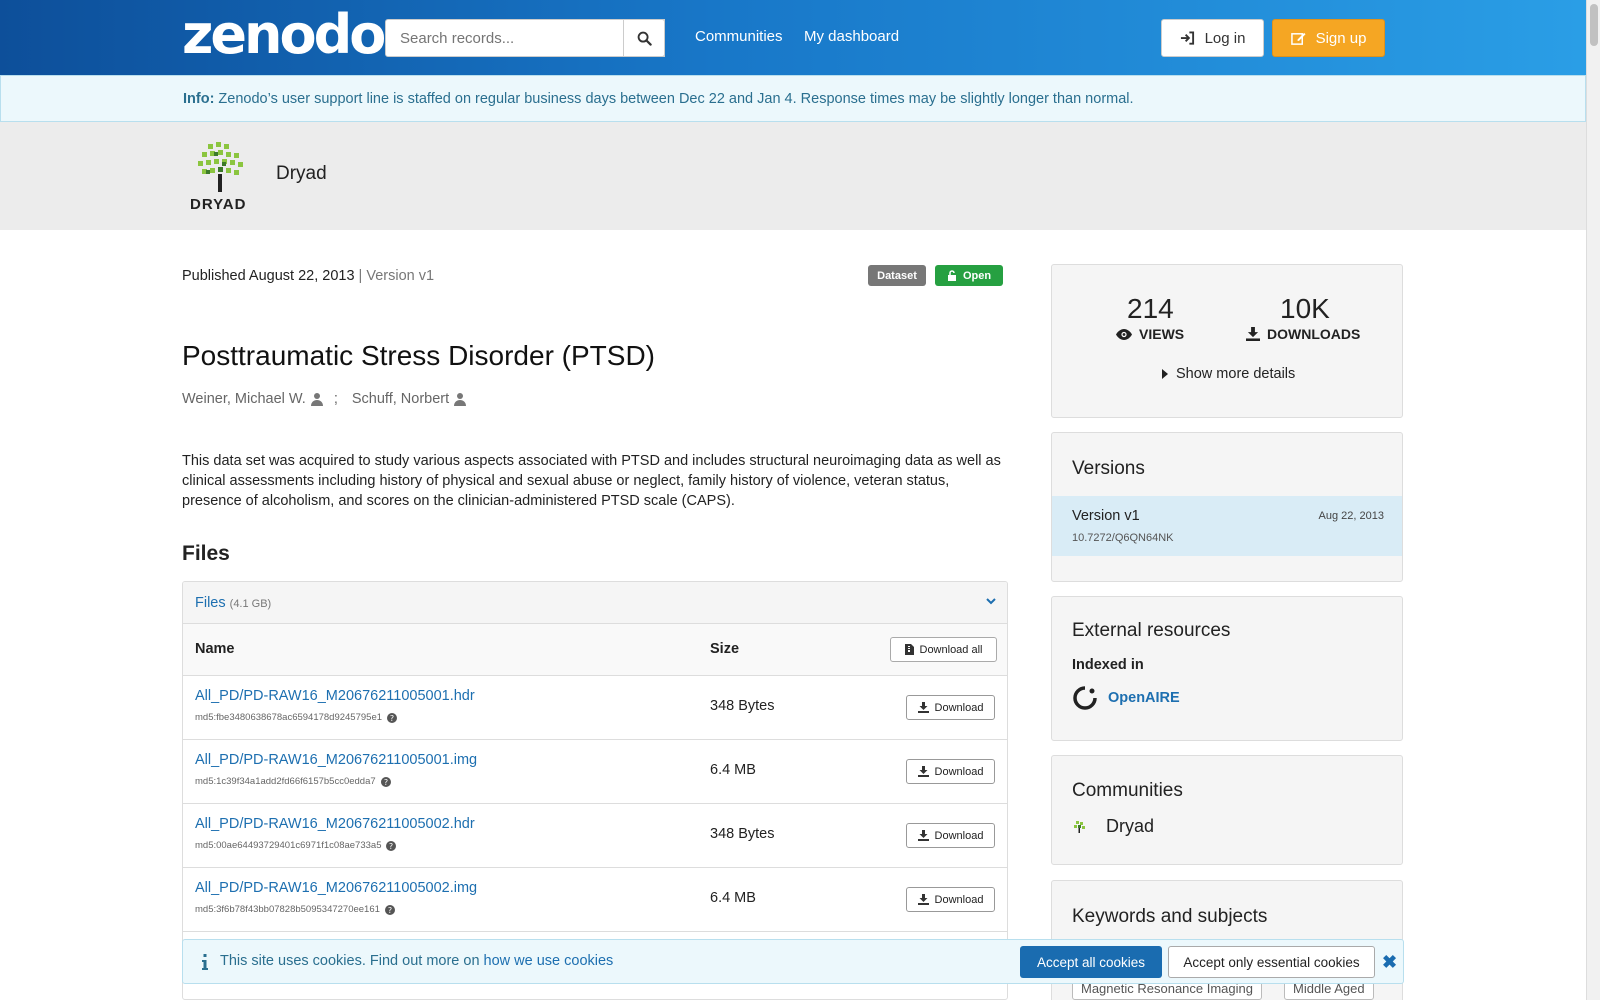 This screenshot has height=1000, width=1600. What do you see at coordinates (595, 650) in the screenshot?
I see `files-table-header: Name Size Download all` at bounding box center [595, 650].